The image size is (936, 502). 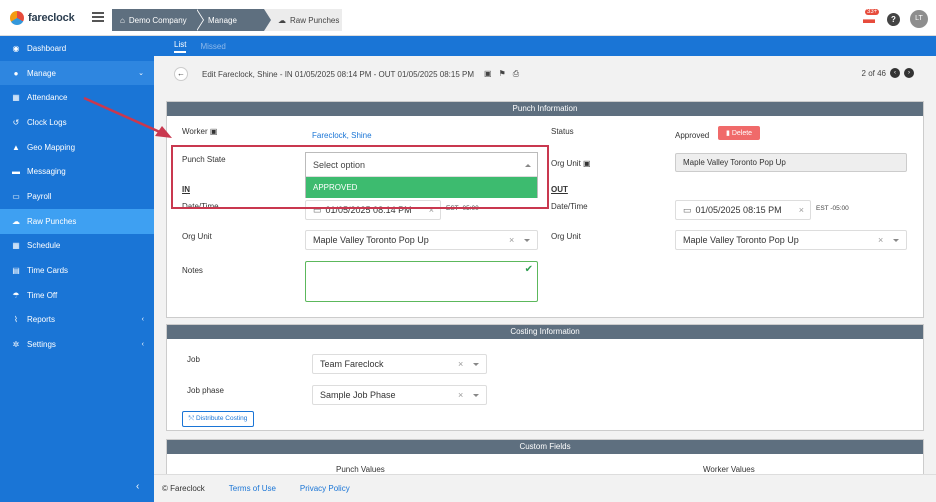 I want to click on trash-icon: ▮, so click(x=728, y=133).